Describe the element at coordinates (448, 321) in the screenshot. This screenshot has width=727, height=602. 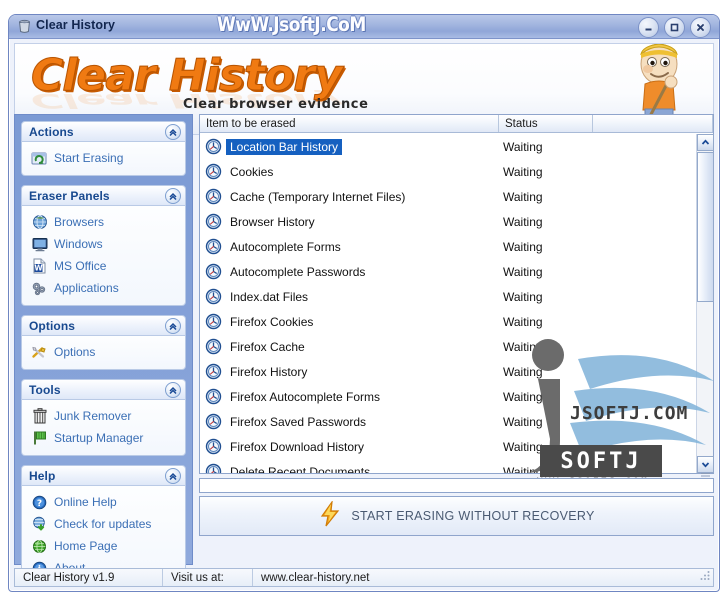
I see `table-row: Firefox Cookies Waiting` at that location.